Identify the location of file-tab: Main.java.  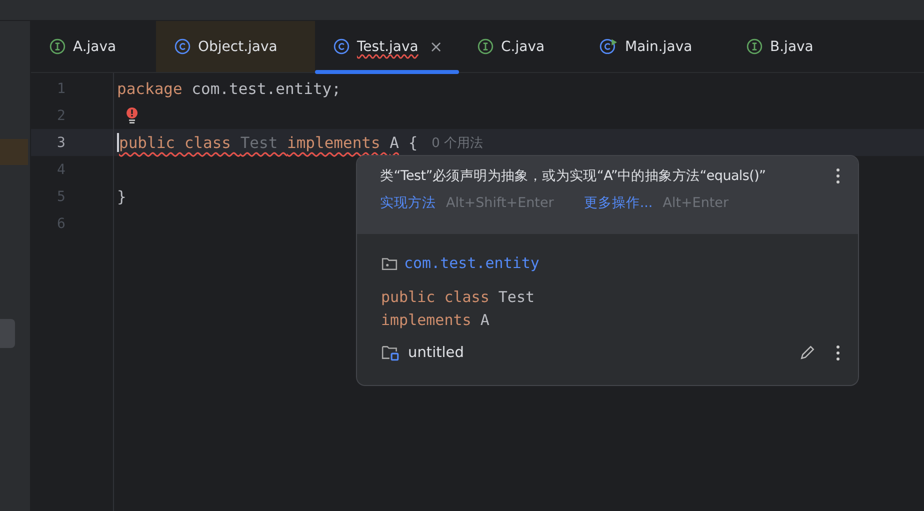
(654, 46).